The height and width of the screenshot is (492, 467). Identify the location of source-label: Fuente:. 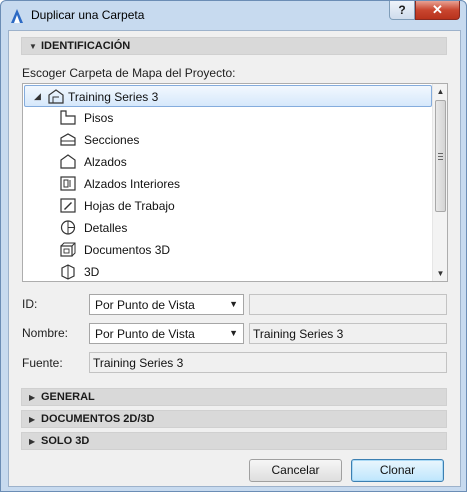
(42, 363).